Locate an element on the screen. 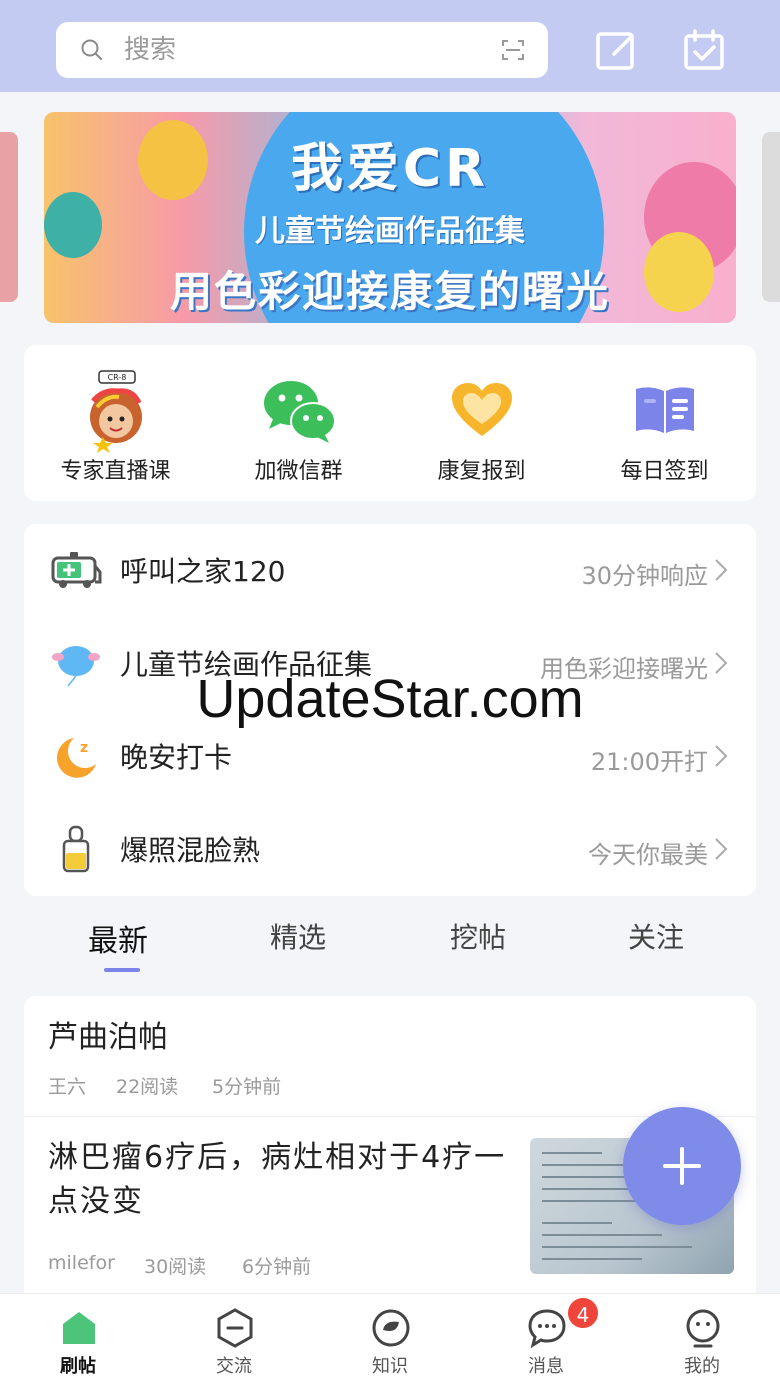 This screenshot has width=780, height=1387. nav-home: 刷帖 is located at coordinates (78, 1340).